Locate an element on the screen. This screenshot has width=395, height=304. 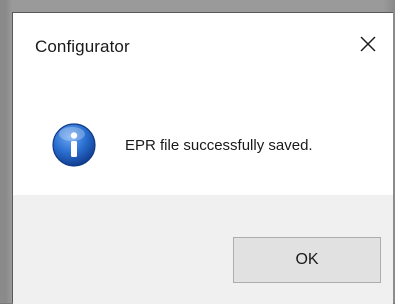
message-text: EPR file successfully saved. is located at coordinates (219, 145).